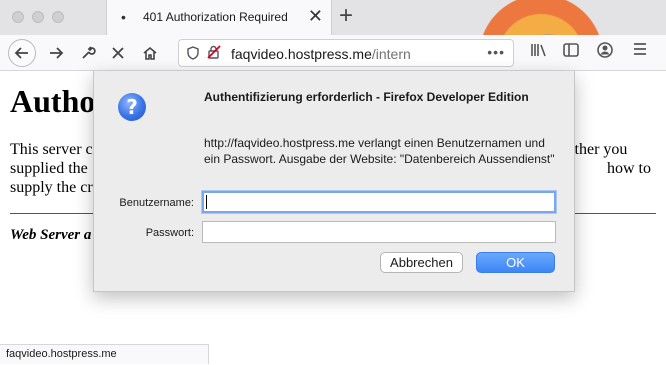 The width and height of the screenshot is (666, 365). I want to click on navigation-toolbar: faqvideo.hostpress.me/intern •••, so click(333, 53).